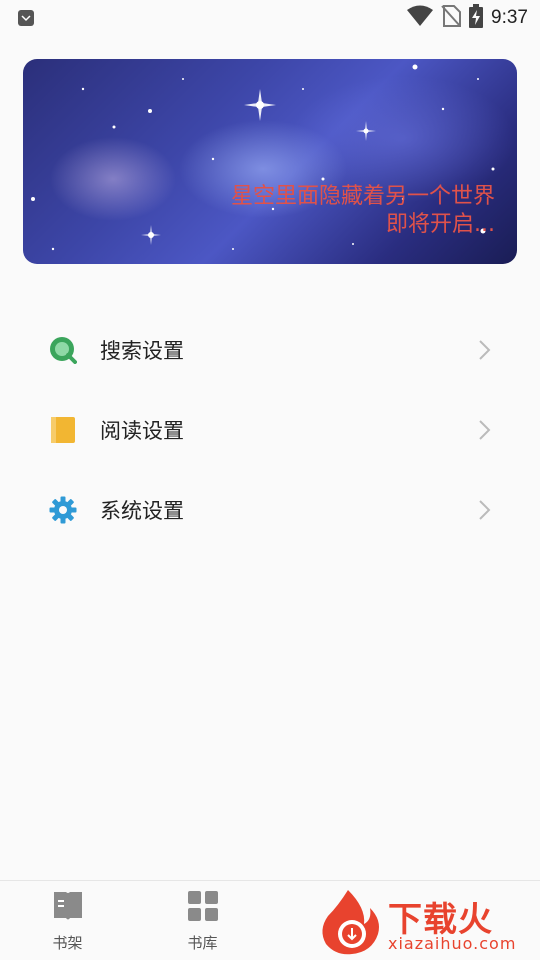  I want to click on bookshelf-icon, so click(68, 908).